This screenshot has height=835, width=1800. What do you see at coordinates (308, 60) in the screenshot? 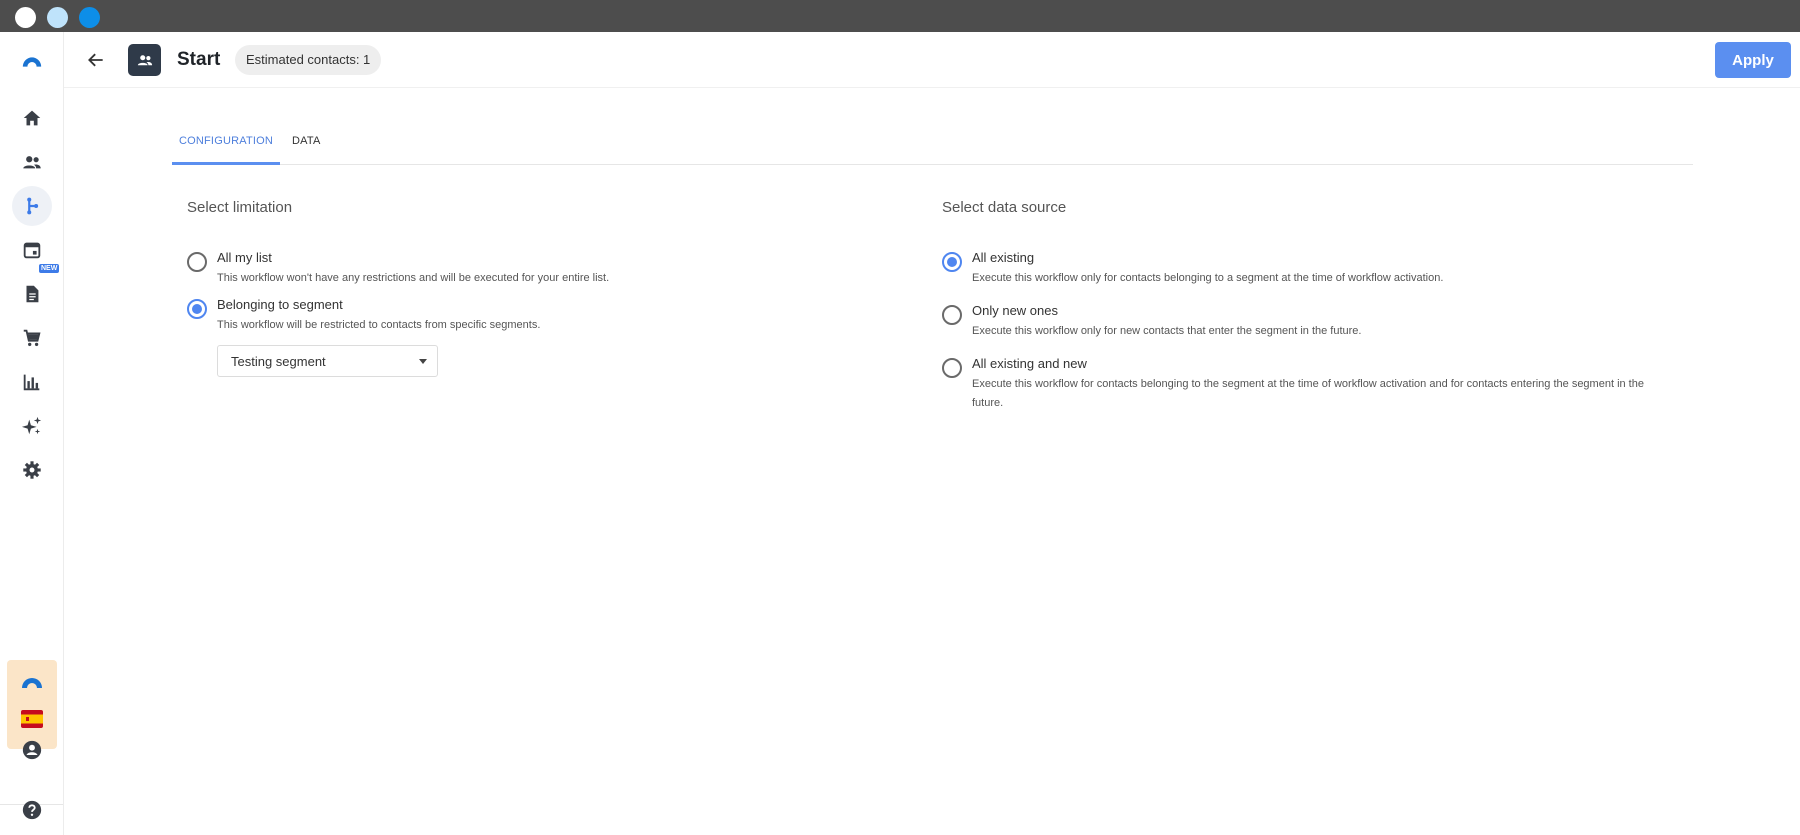
I see `estimated-contacts-badge: Estimated contacts: 1` at bounding box center [308, 60].